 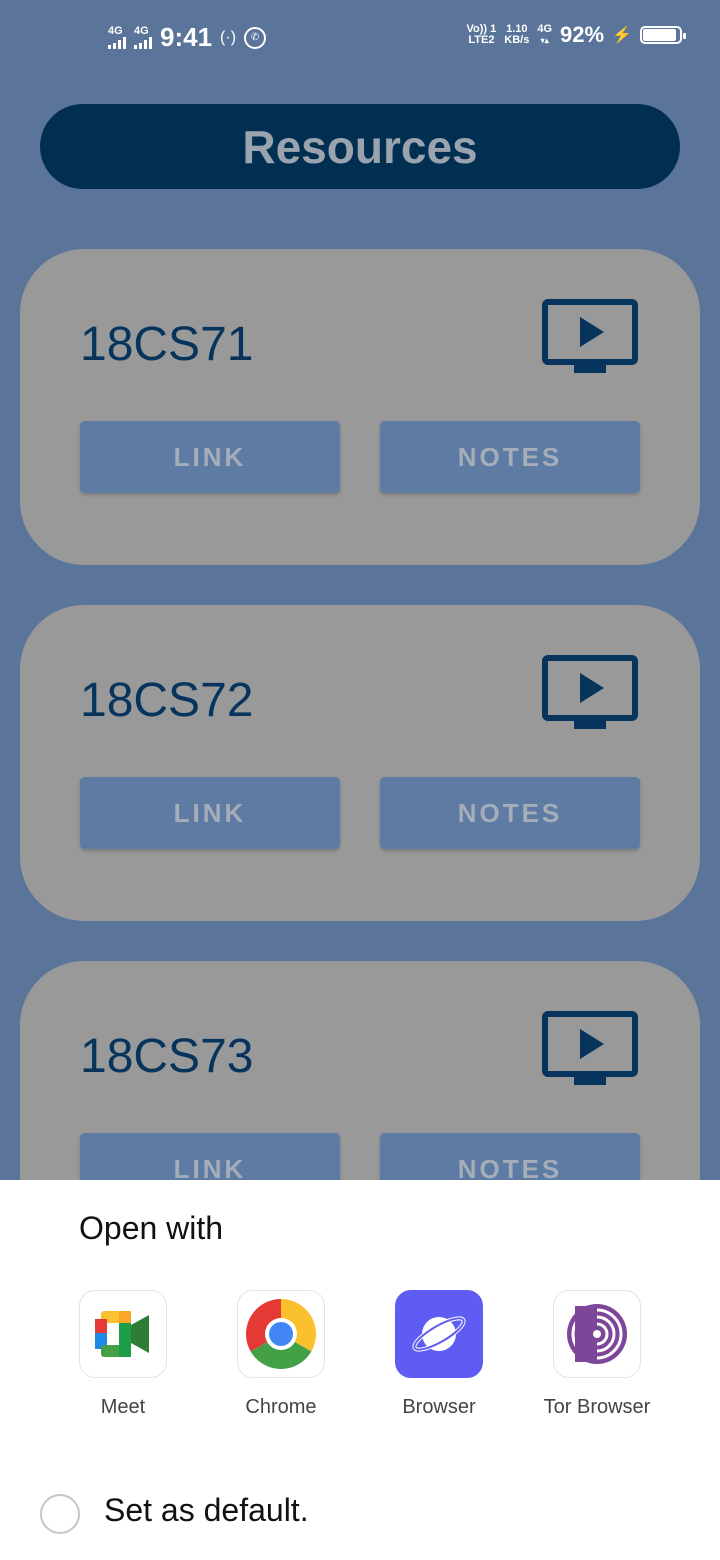 I want to click on sheet-title: Open with, so click(x=151, y=1228).